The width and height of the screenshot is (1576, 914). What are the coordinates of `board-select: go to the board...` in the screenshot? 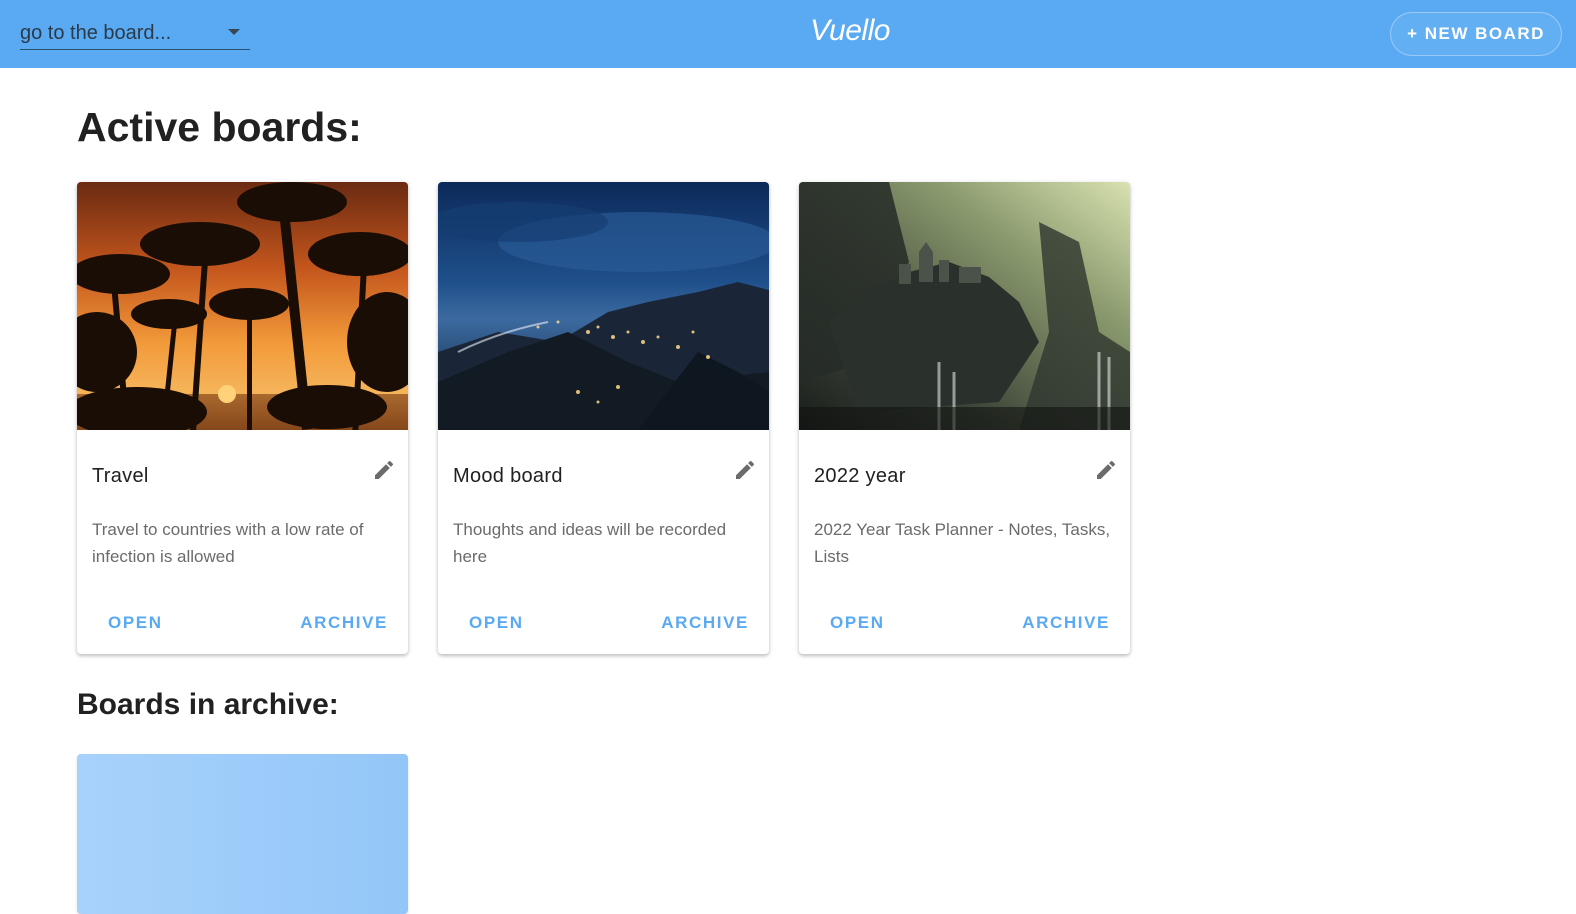 It's located at (135, 34).